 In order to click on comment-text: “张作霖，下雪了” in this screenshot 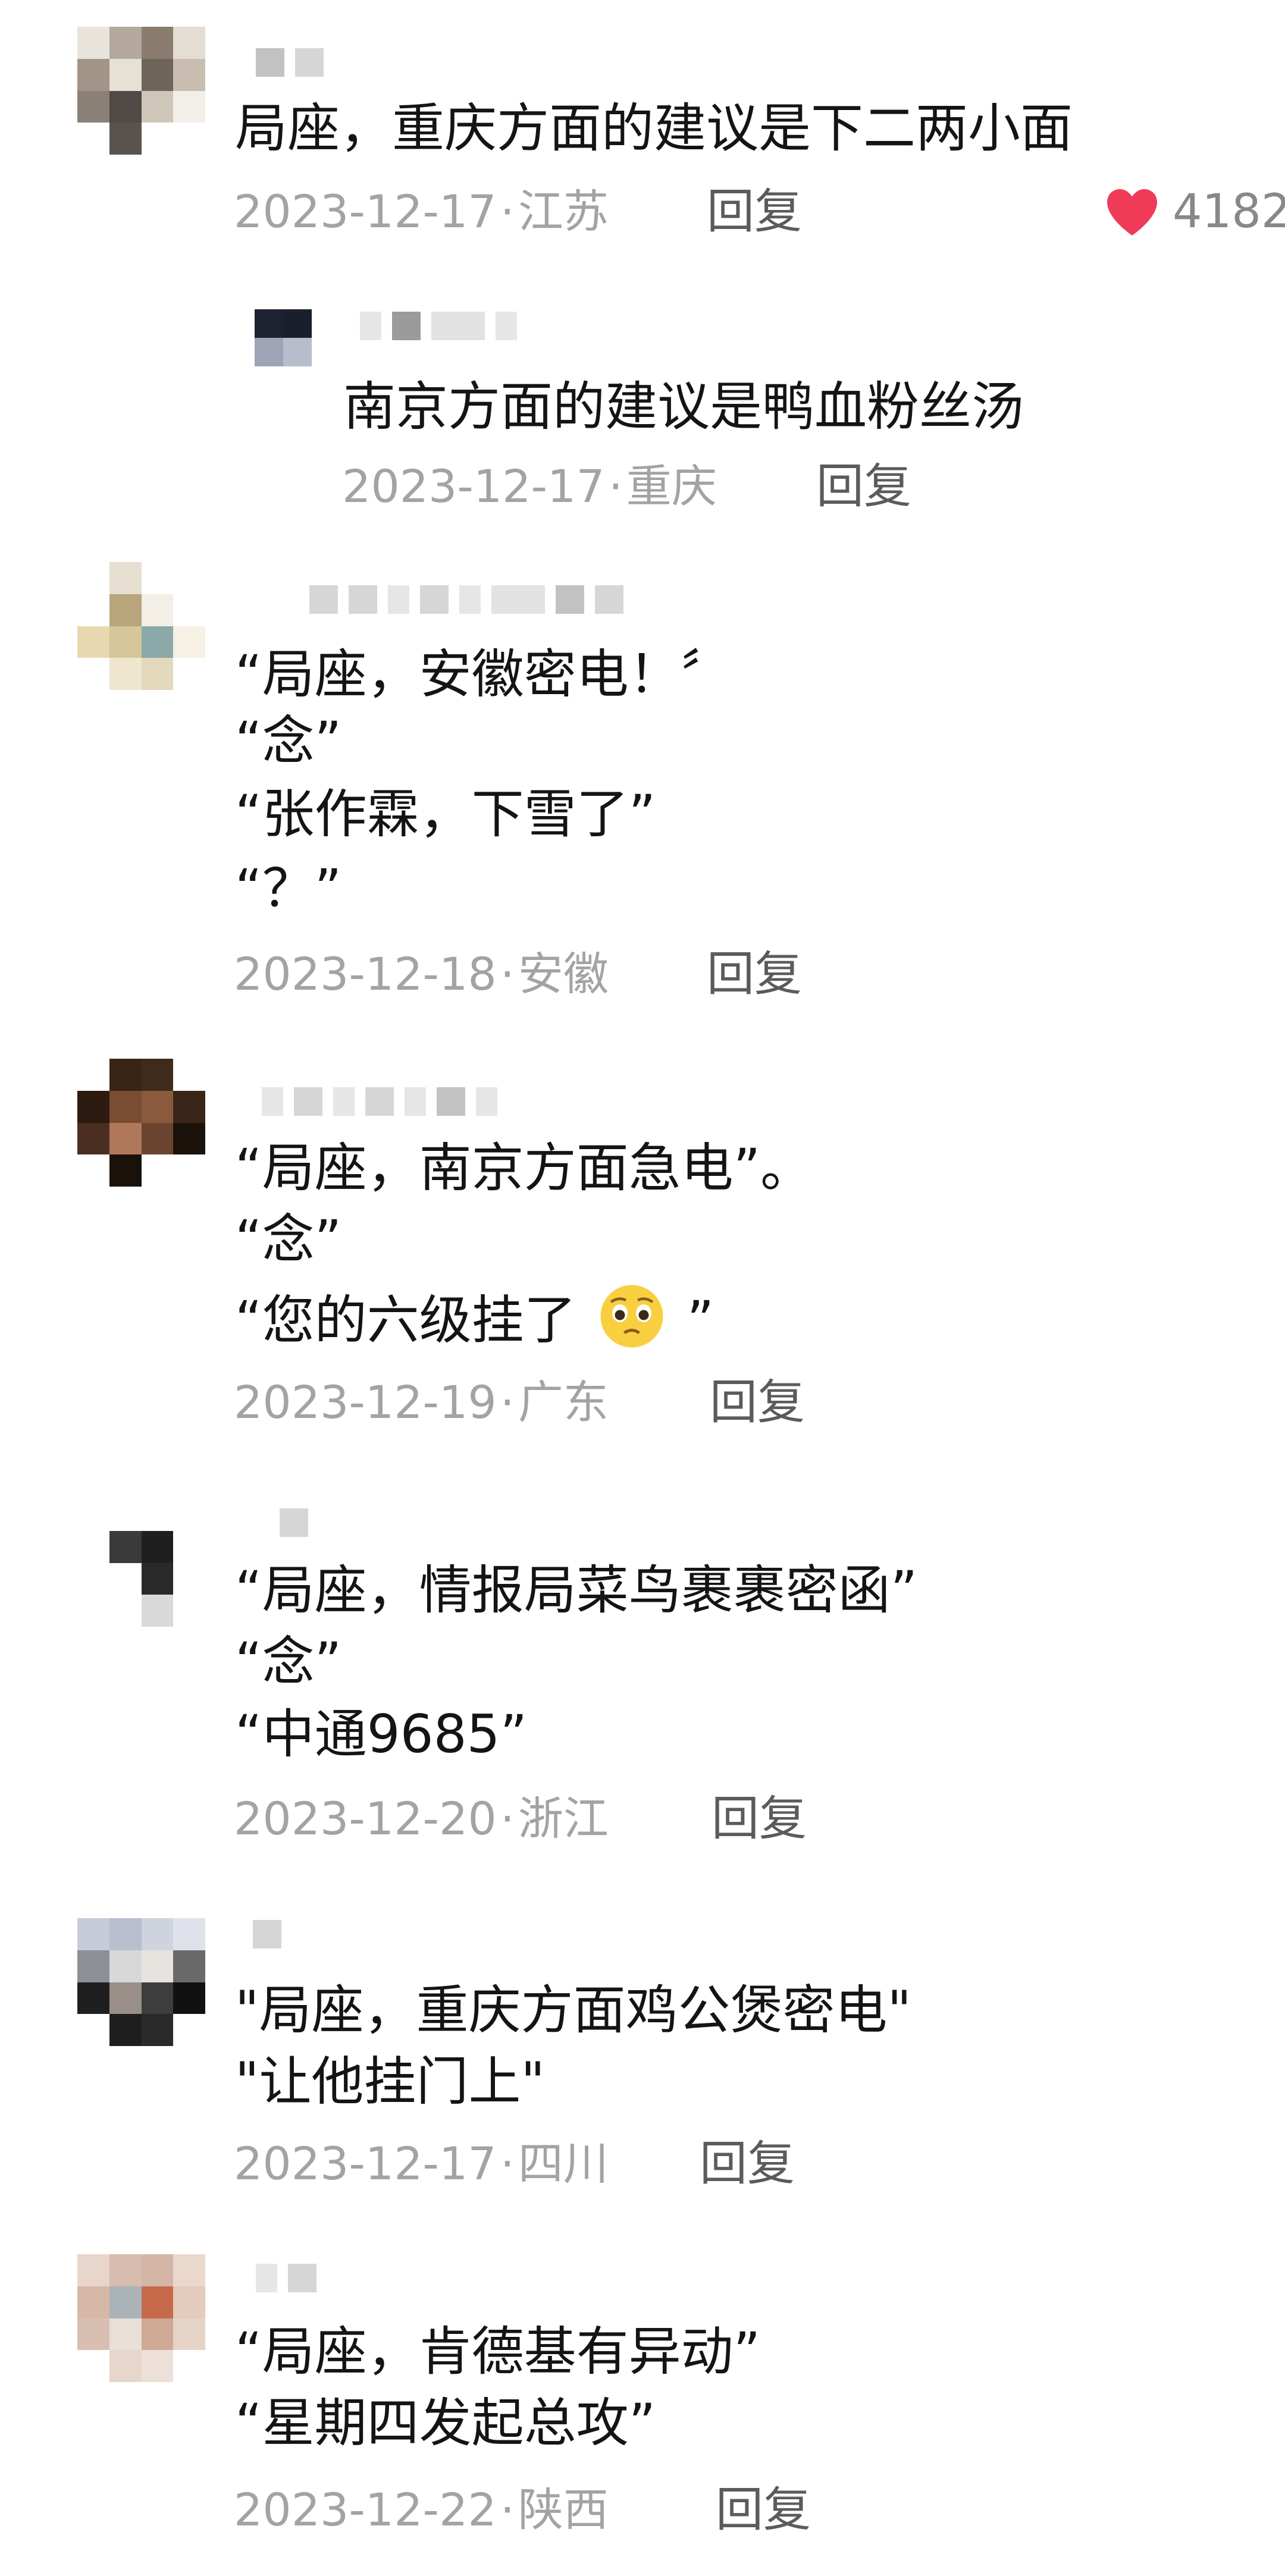, I will do `click(445, 814)`.